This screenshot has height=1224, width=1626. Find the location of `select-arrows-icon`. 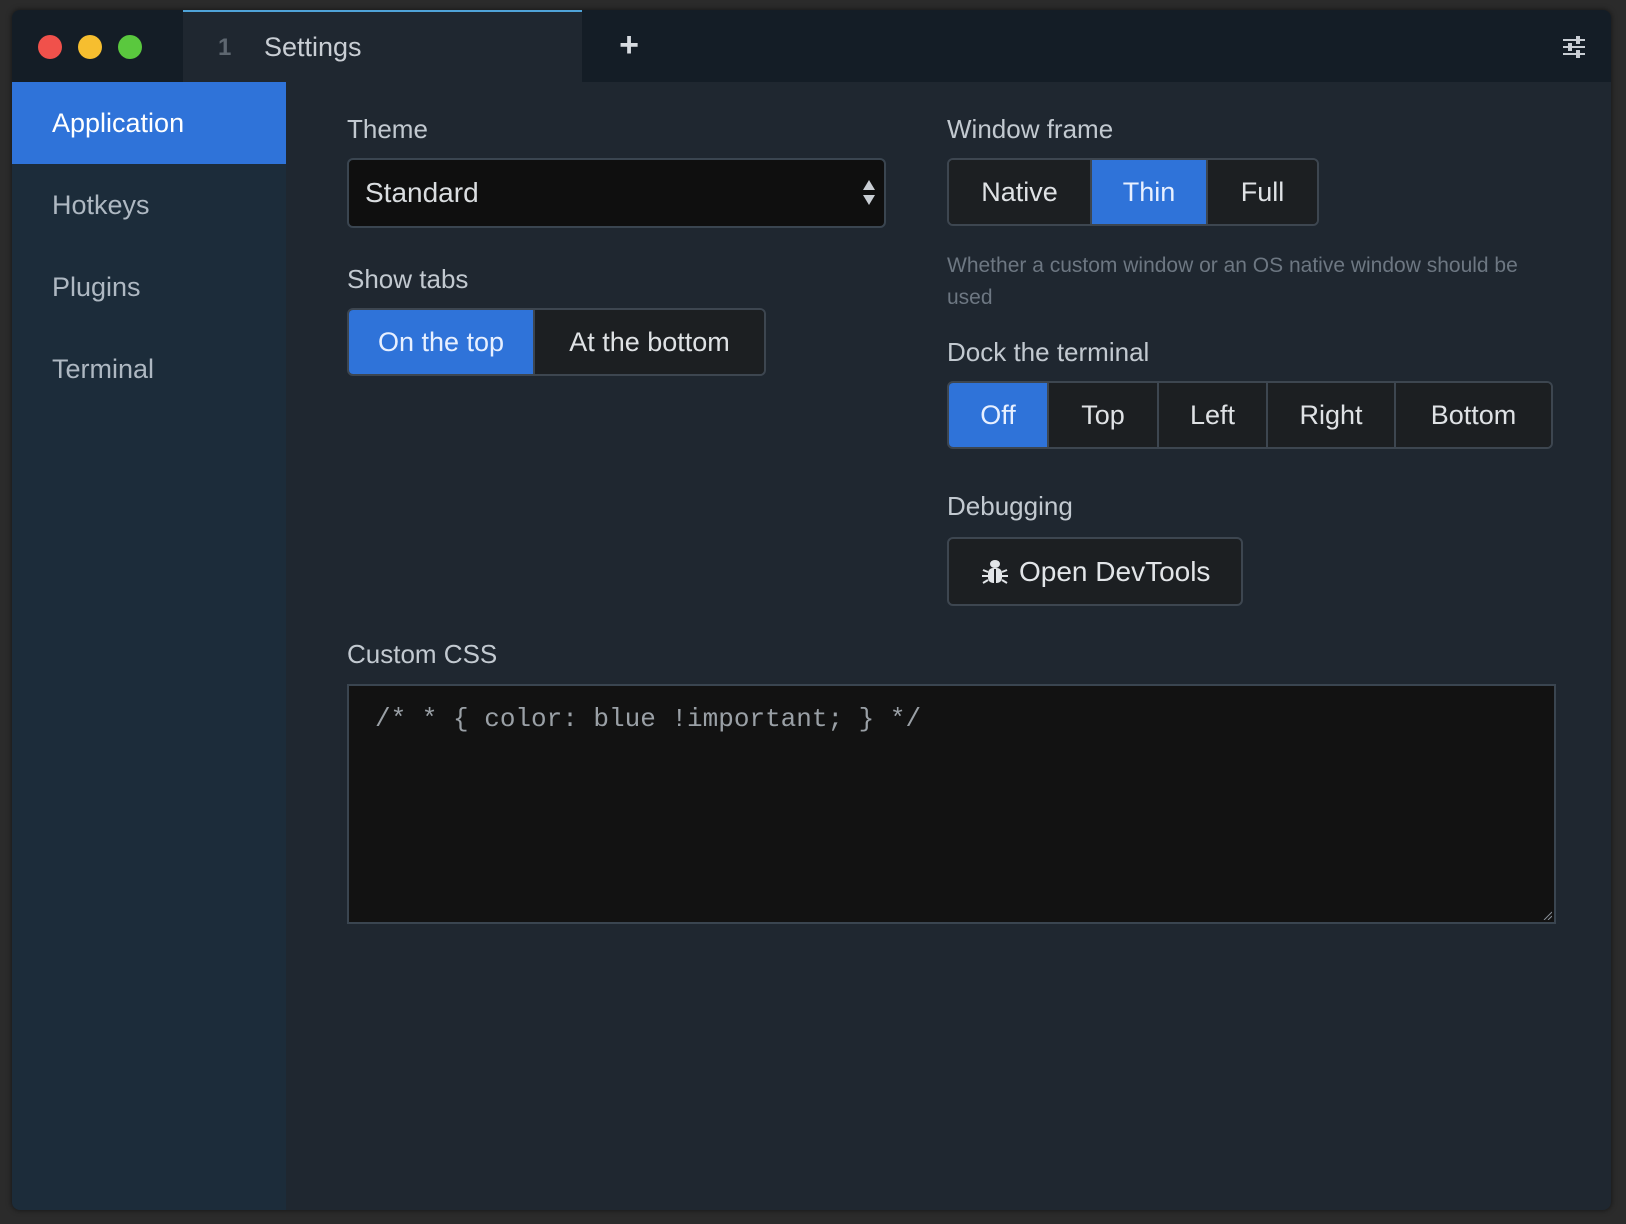

select-arrows-icon is located at coordinates (869, 192).